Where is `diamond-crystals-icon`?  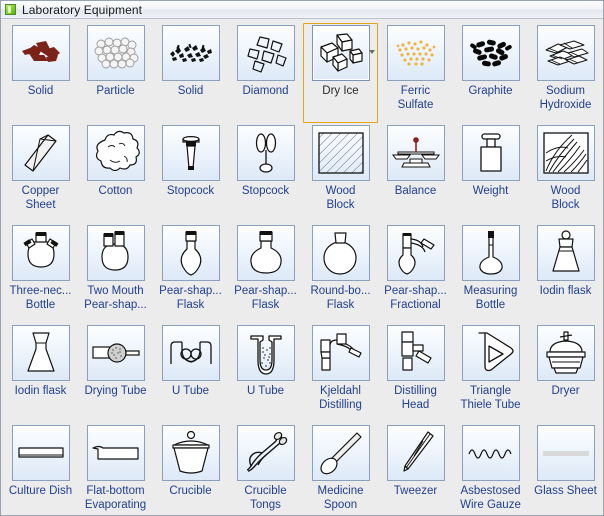
diamond-crystals-icon is located at coordinates (265, 53).